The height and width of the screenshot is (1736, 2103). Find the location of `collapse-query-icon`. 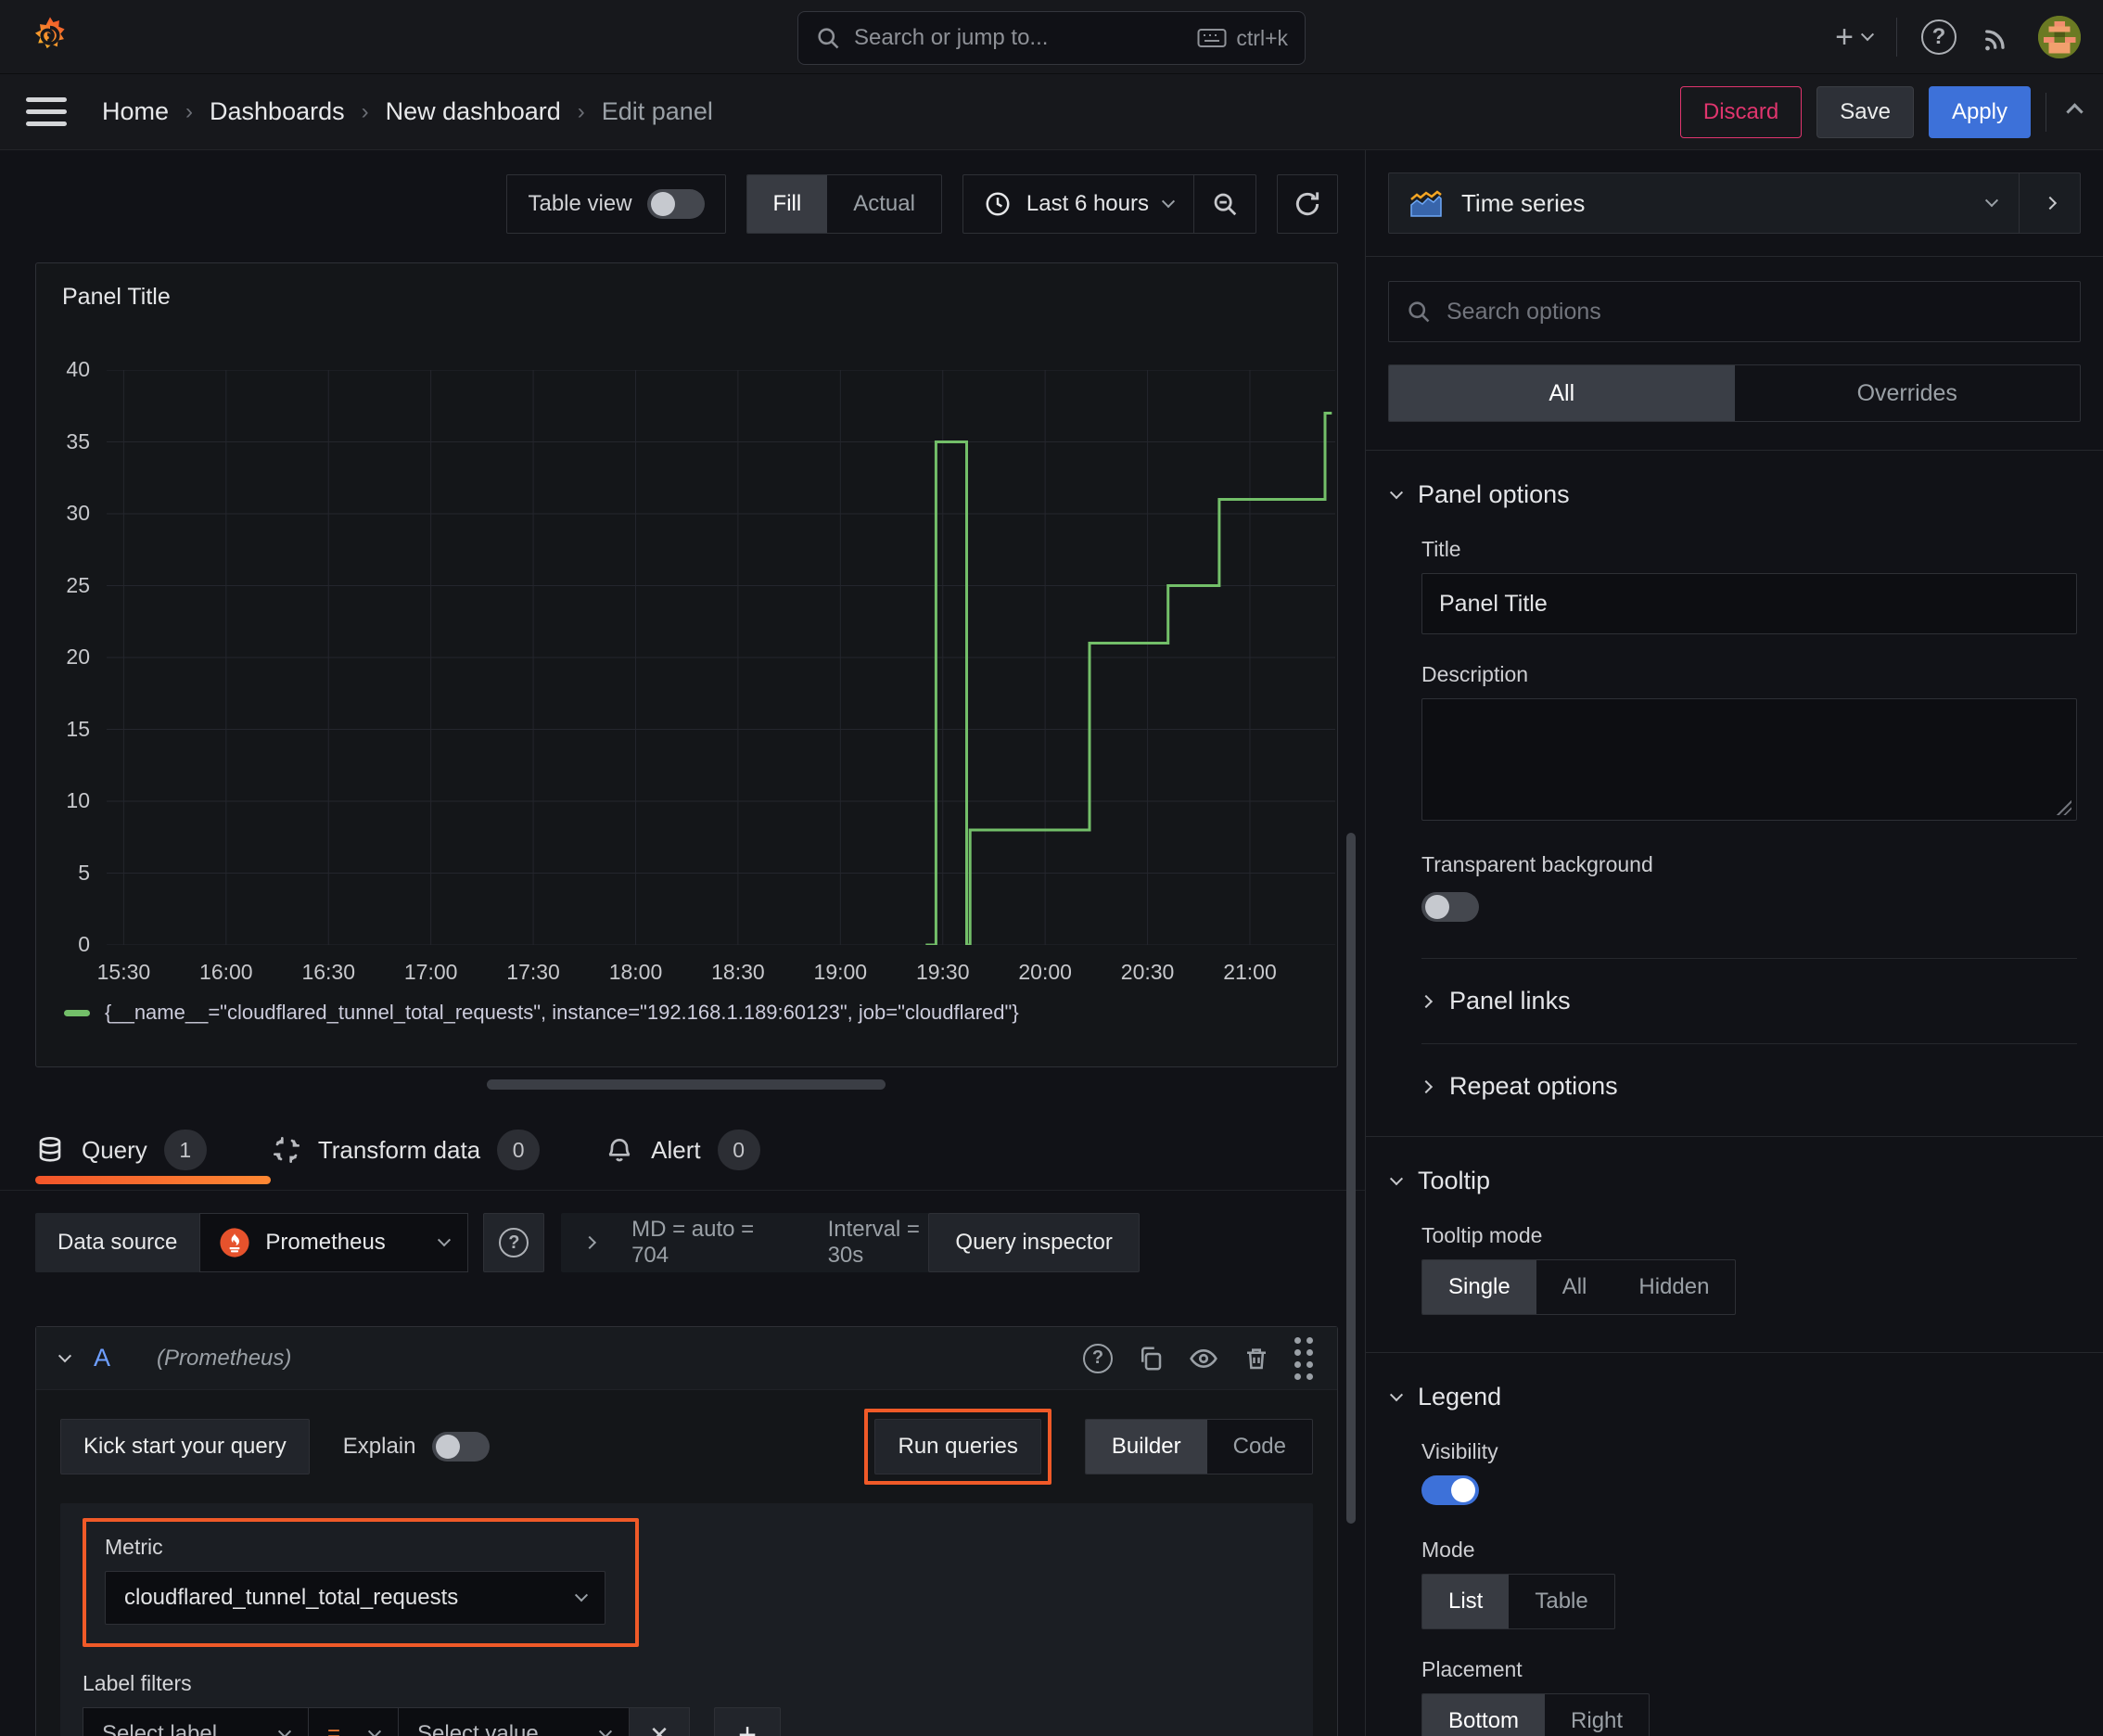

collapse-query-icon is located at coordinates (64, 1355).